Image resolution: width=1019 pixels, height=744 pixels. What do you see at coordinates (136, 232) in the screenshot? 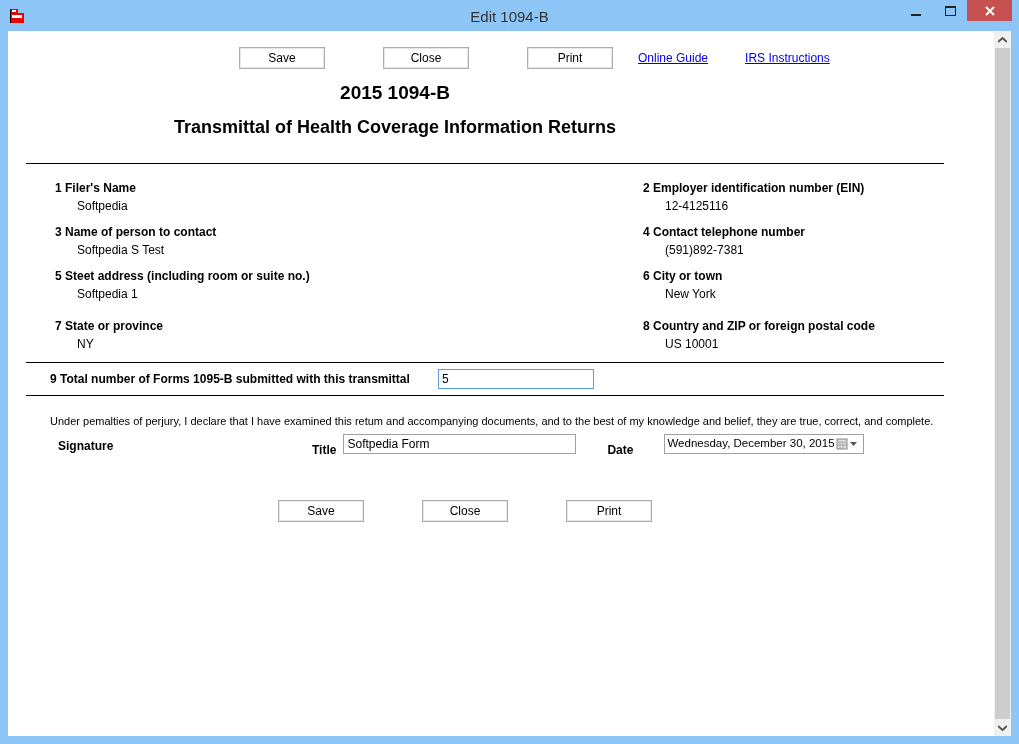
I see `field-label: 3 Name of person to contact` at bounding box center [136, 232].